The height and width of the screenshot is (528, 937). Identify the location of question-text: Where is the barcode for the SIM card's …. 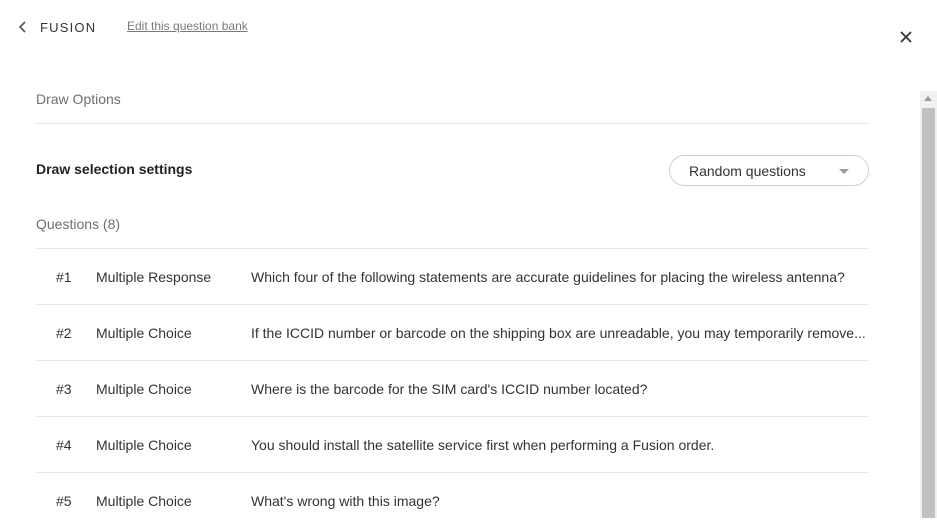
(449, 389).